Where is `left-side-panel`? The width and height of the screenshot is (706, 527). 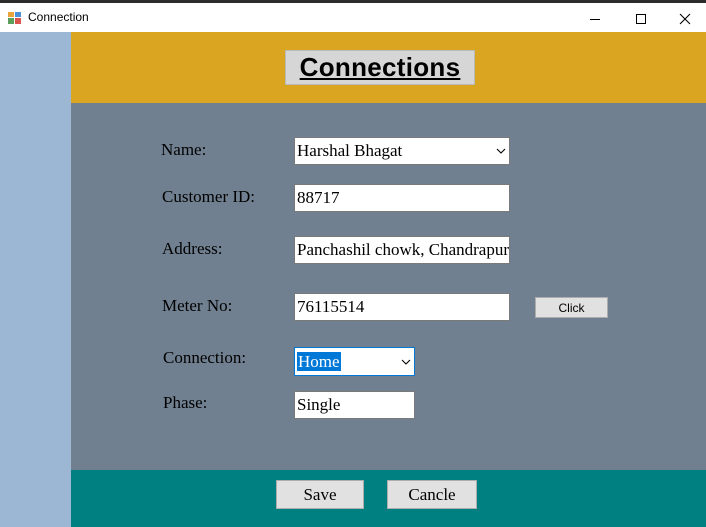
left-side-panel is located at coordinates (35, 279).